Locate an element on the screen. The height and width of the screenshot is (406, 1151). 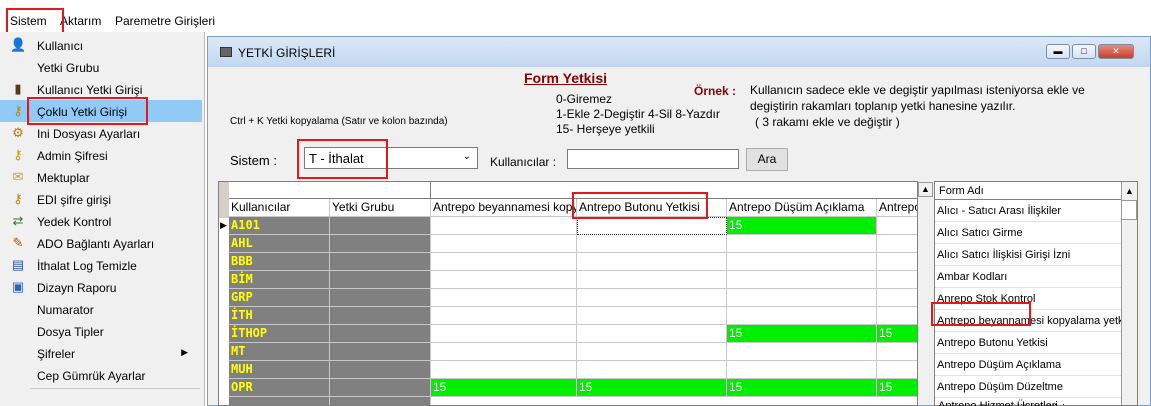
menu-item-edi-sifre-girisi: ⚷ EDI şifre girişi is located at coordinates (101, 199).